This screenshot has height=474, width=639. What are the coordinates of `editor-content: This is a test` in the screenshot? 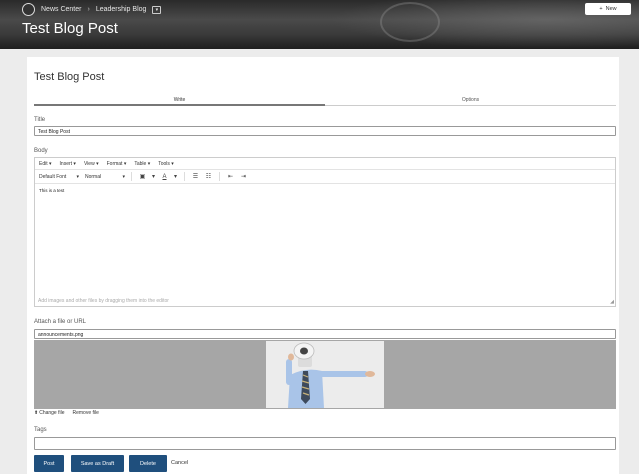 It's located at (51, 190).